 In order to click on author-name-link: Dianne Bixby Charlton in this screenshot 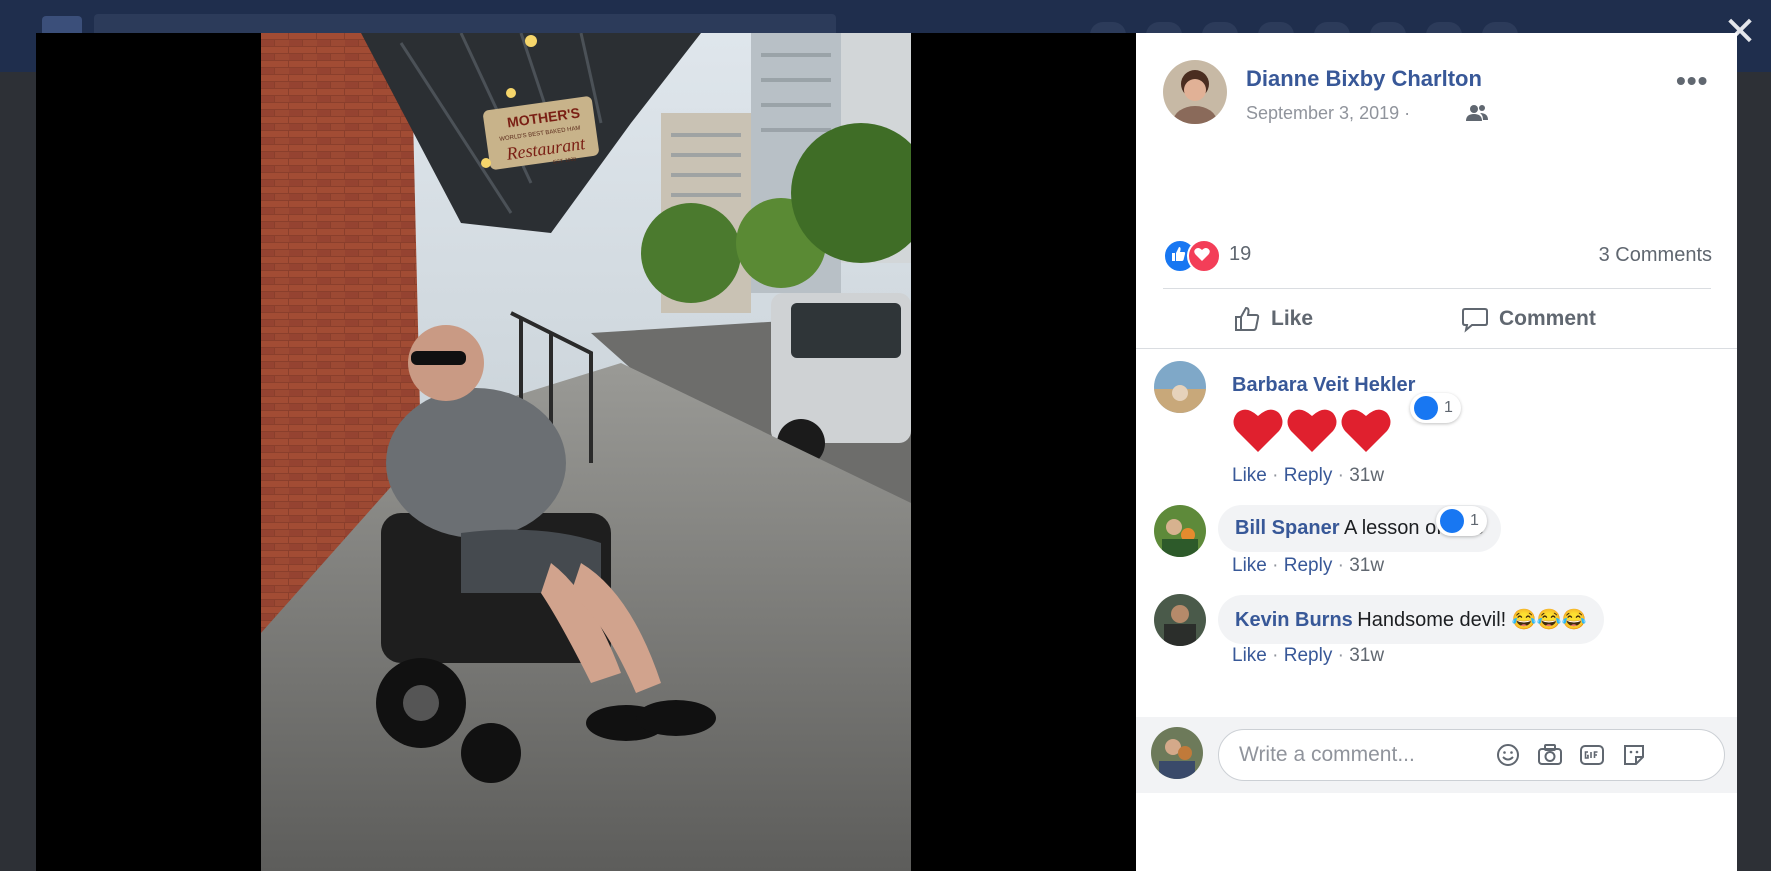, I will do `click(1364, 79)`.